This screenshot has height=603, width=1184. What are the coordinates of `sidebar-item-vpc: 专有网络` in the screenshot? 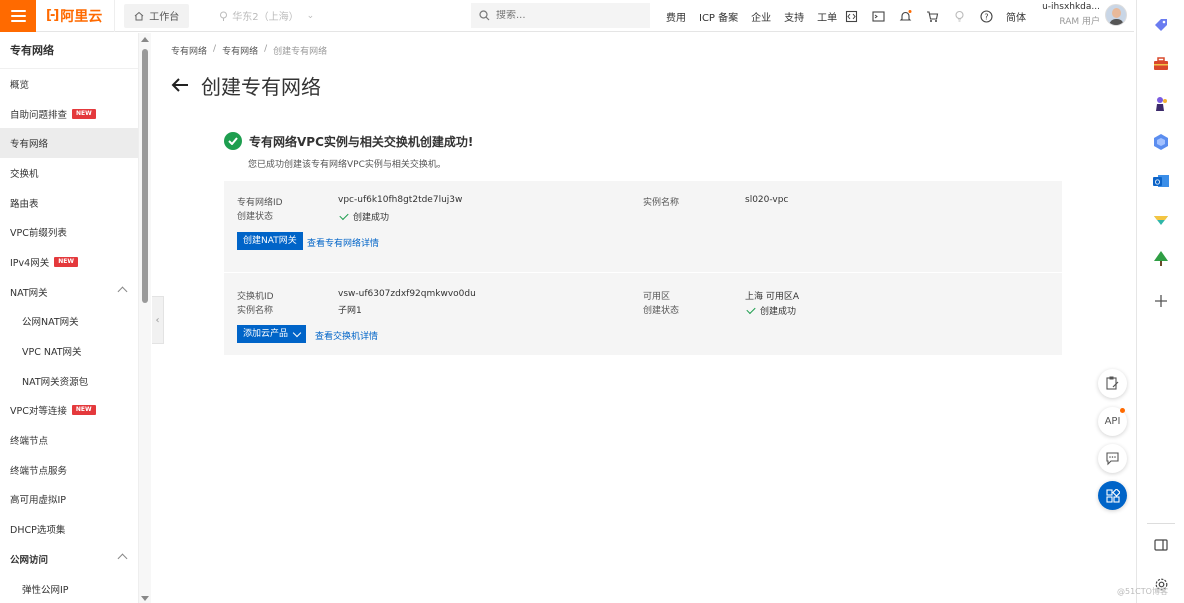 It's located at (69, 143).